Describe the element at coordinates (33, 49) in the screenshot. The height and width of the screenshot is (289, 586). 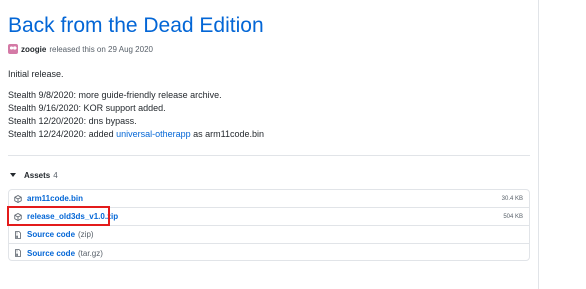
I see `author-link: zoogie` at that location.